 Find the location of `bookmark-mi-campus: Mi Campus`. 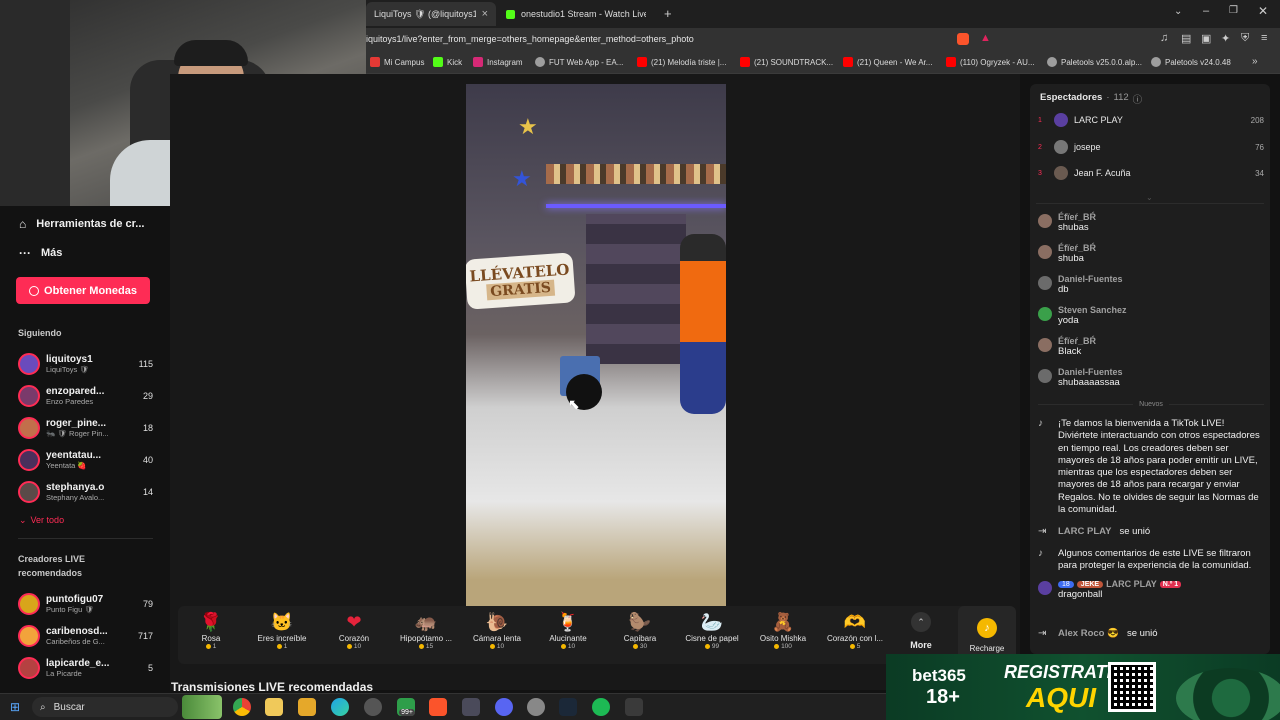

bookmark-mi-campus: Mi Campus is located at coordinates (397, 62).